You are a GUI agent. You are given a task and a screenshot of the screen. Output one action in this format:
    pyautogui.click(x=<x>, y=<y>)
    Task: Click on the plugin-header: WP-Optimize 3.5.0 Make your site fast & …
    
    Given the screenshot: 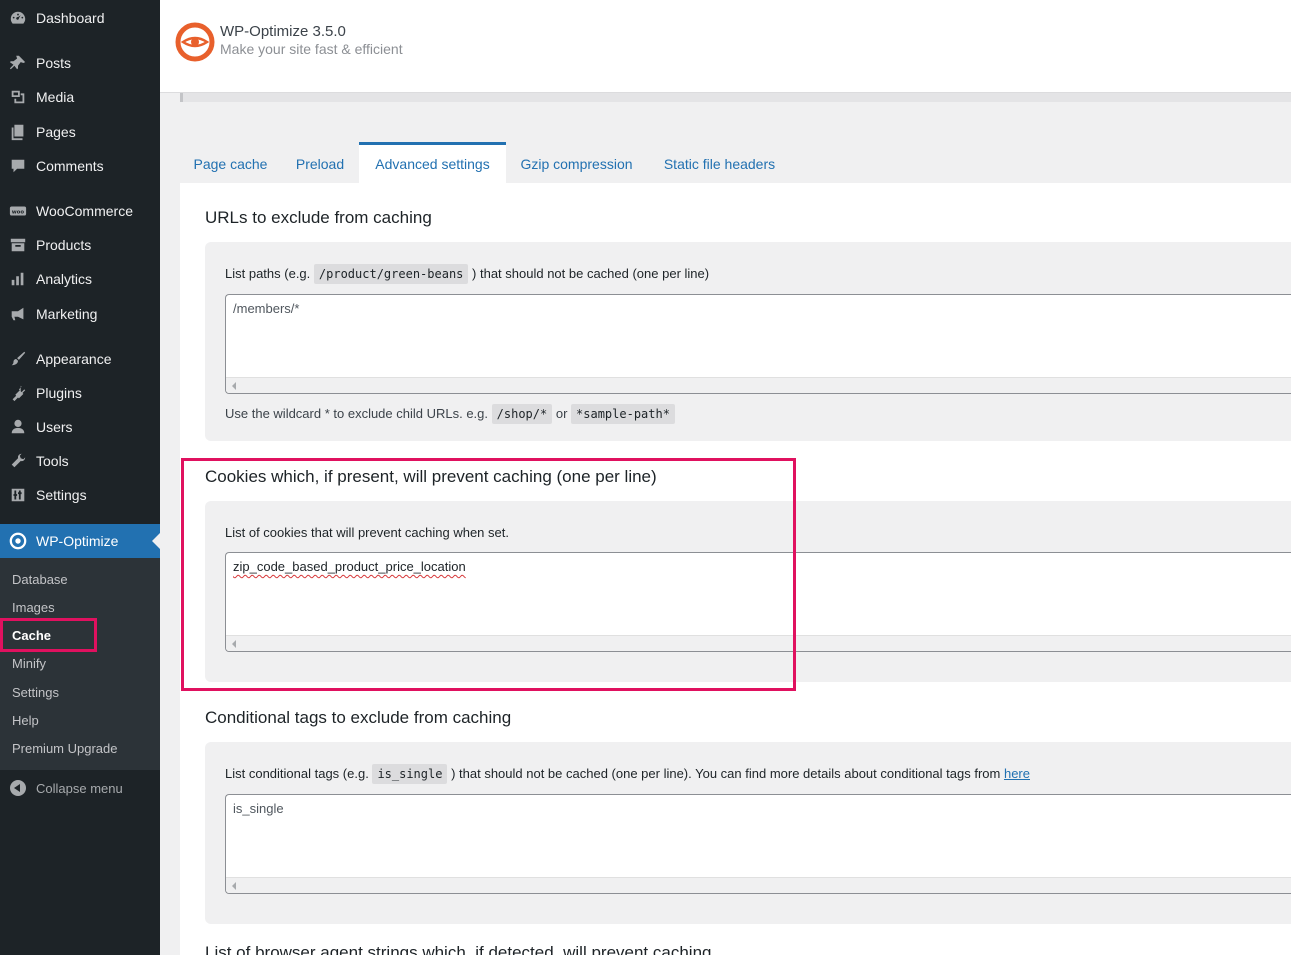 What is the action you would take?
    pyautogui.click(x=725, y=46)
    